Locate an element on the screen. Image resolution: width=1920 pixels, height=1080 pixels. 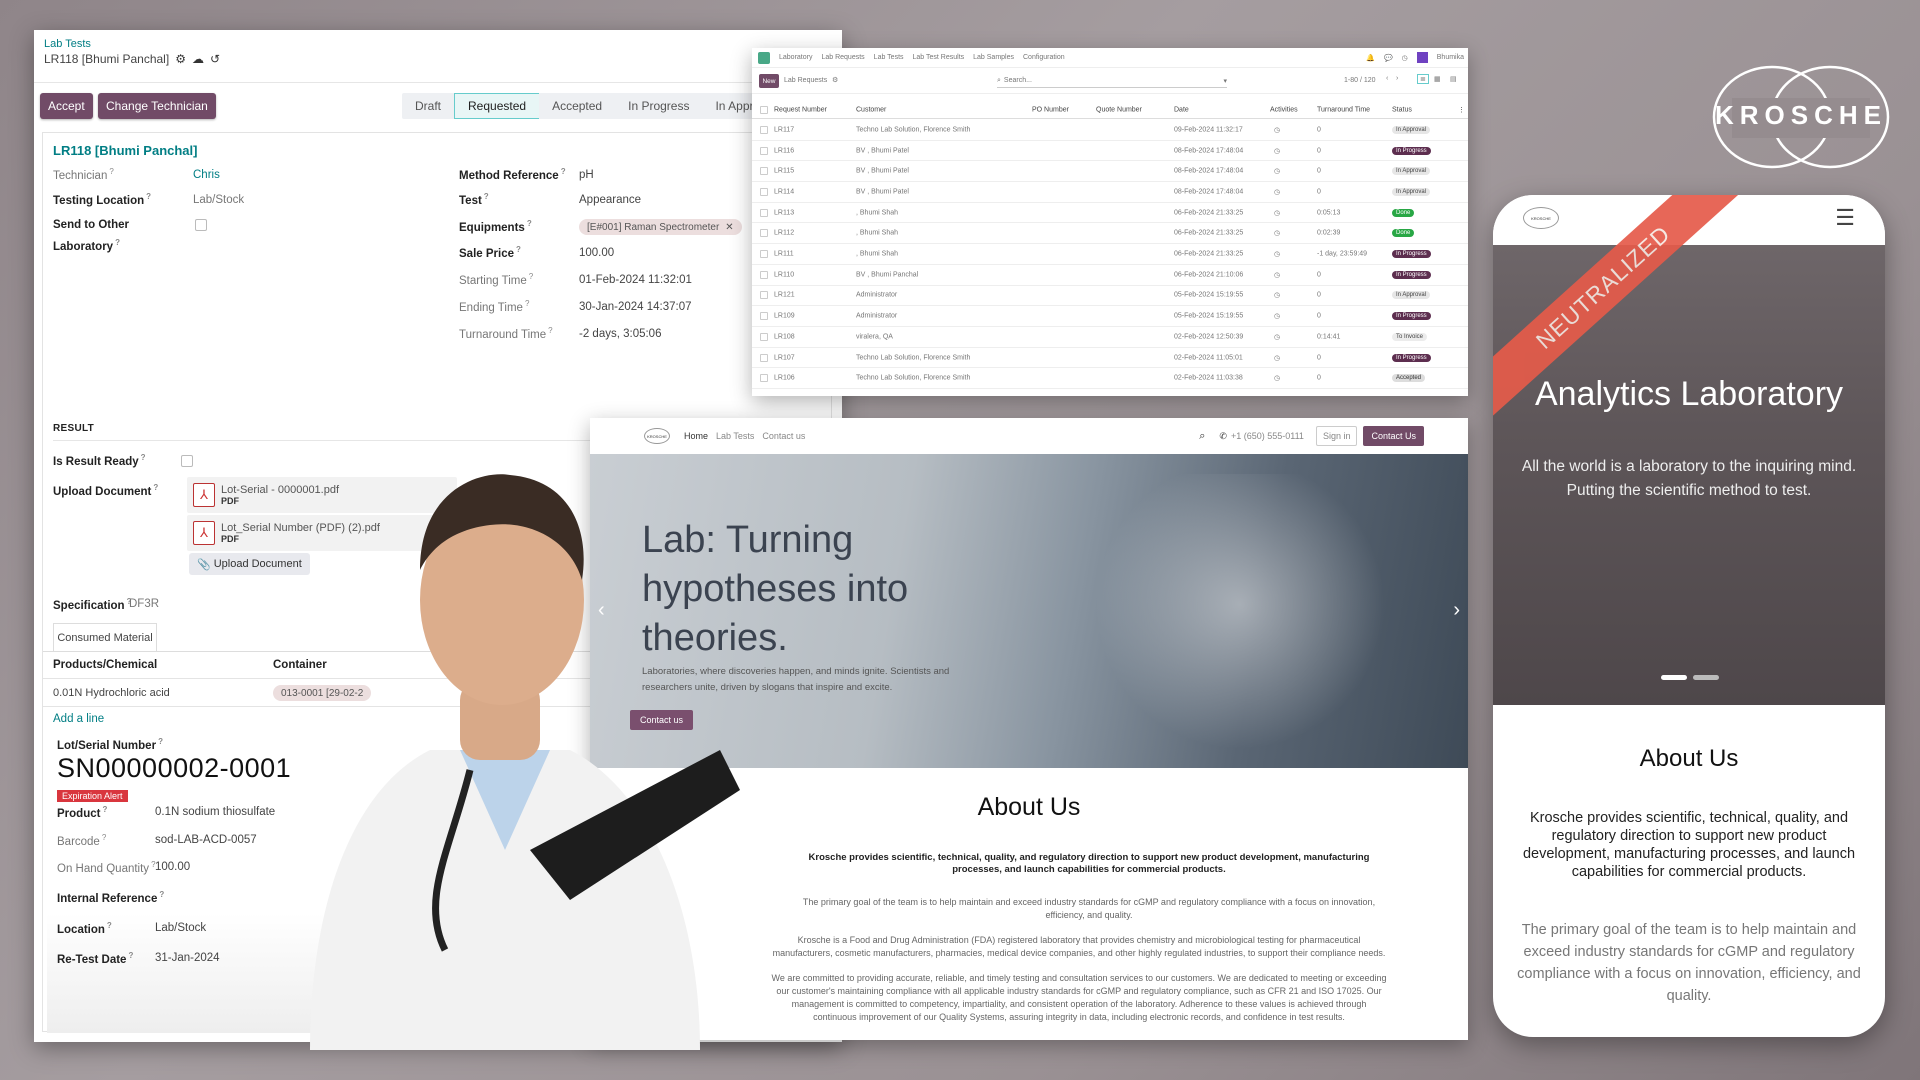
website-logo: KROSCHE is located at coordinates (657, 436).